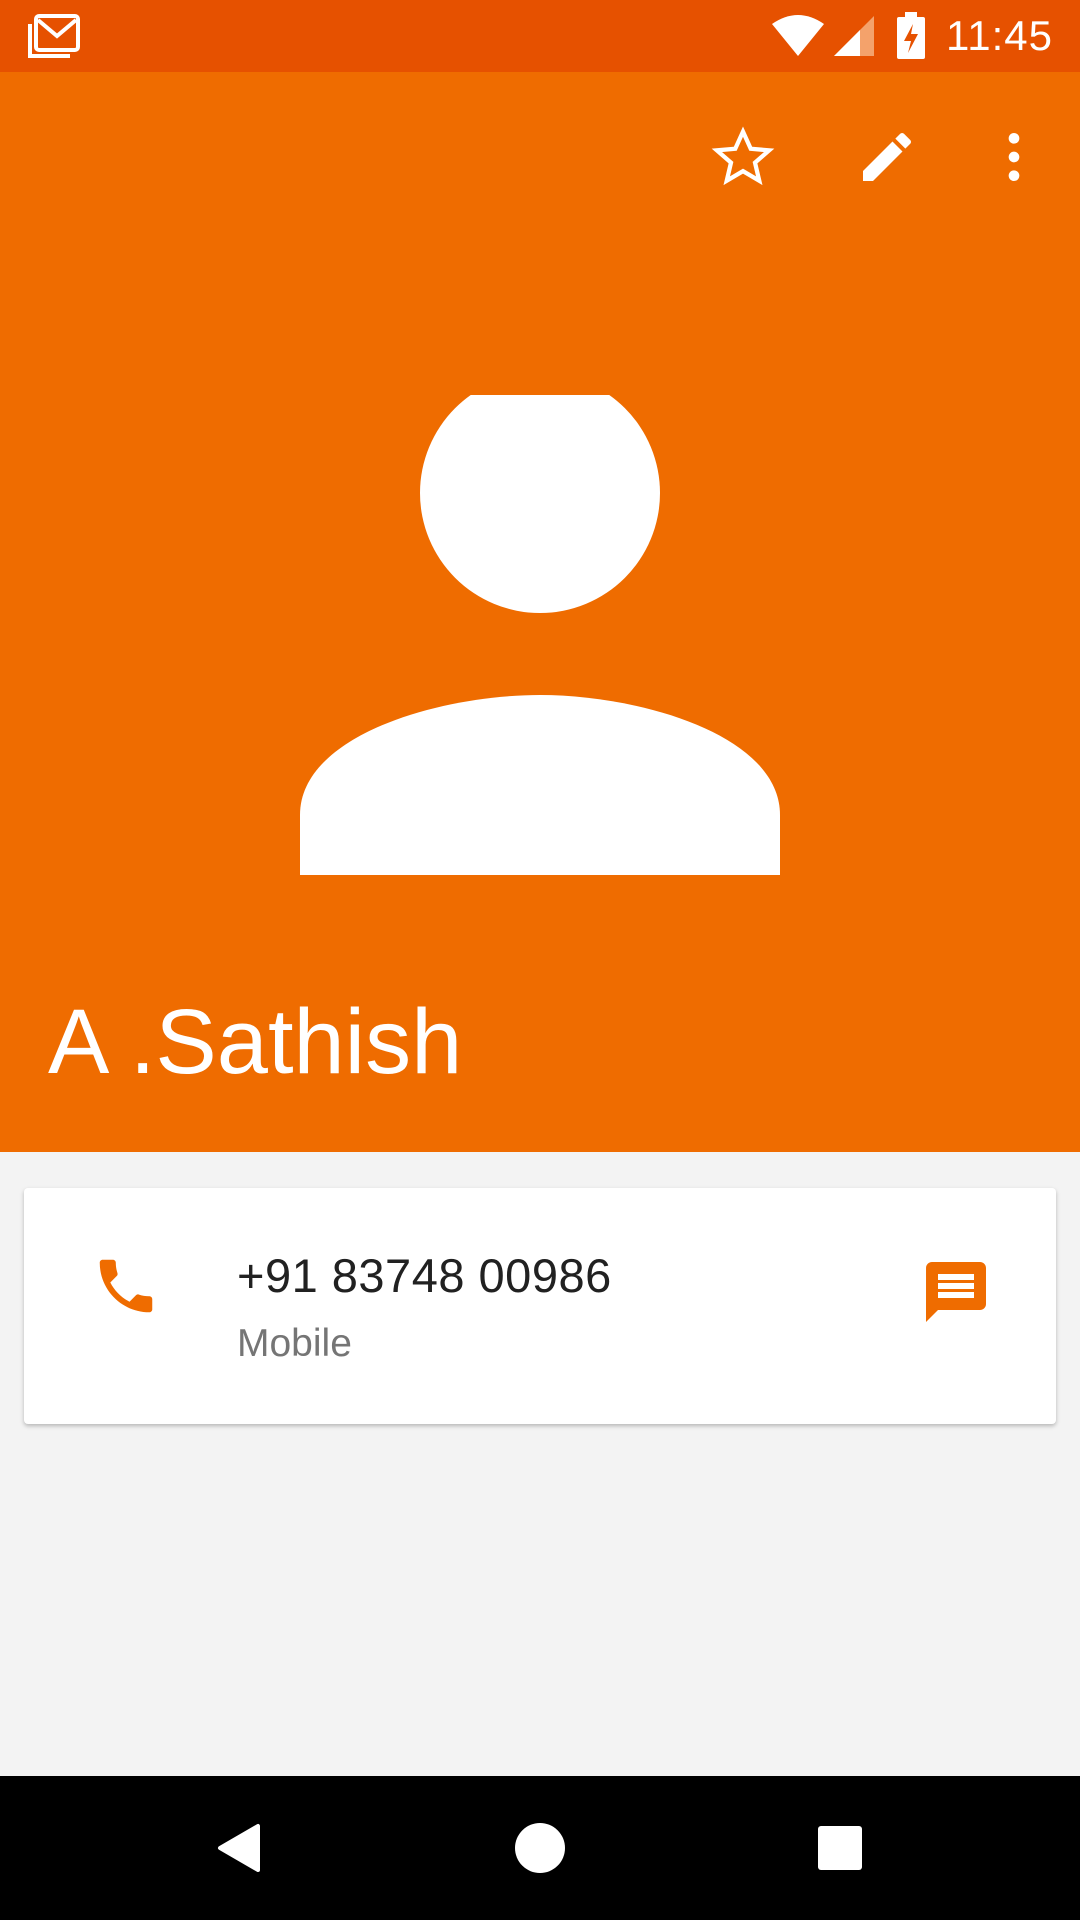  I want to click on navigation-bar, so click(540, 1848).